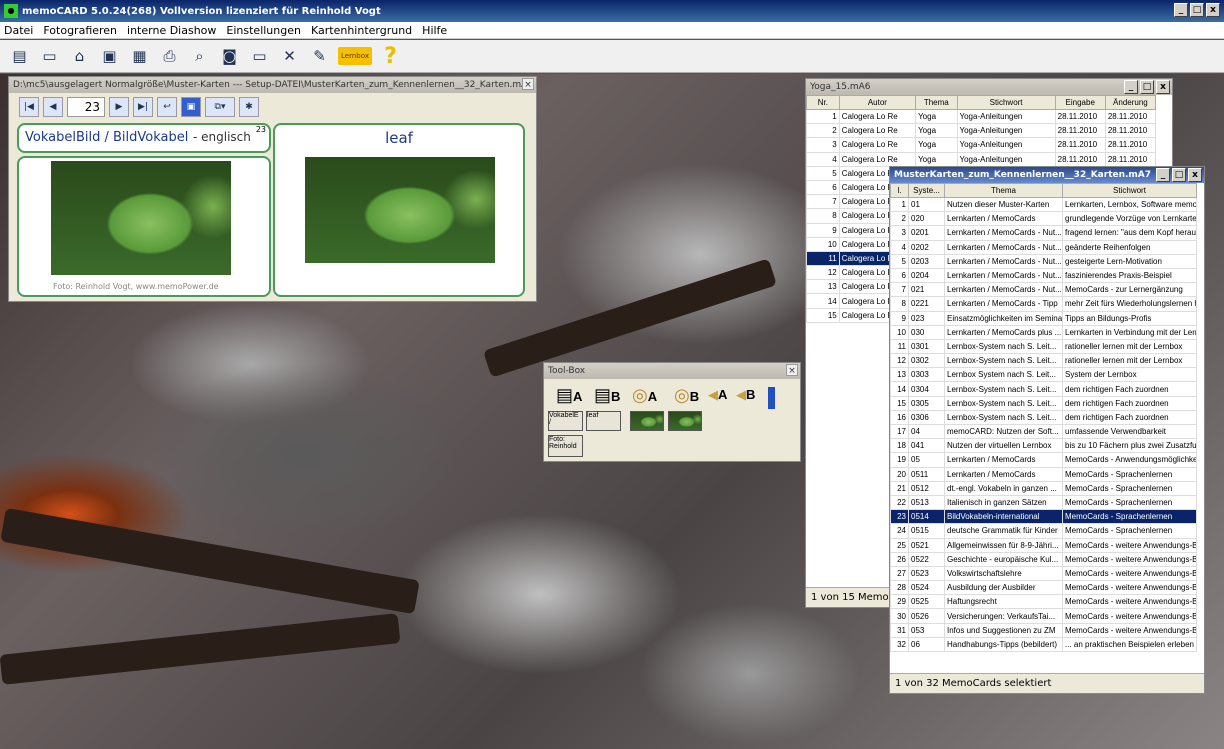  I want to click on speaker-a-icon: ◀A, so click(717, 395).